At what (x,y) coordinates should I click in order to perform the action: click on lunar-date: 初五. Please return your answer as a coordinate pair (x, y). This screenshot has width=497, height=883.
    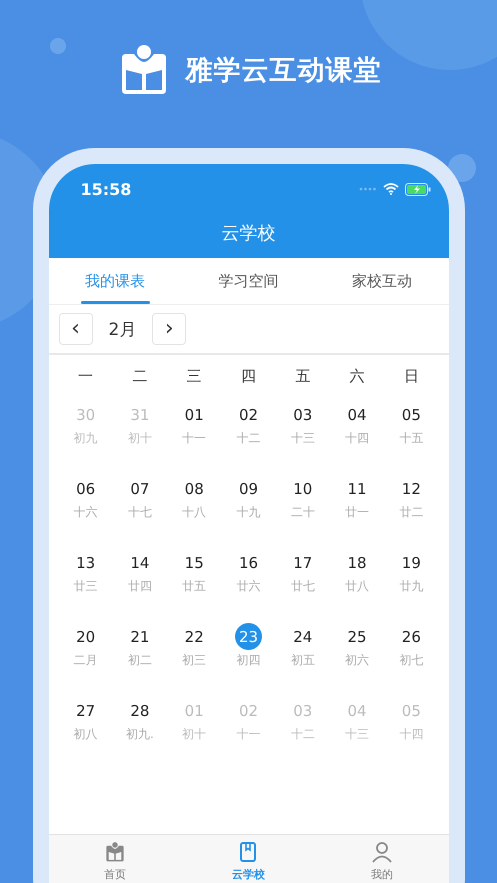
    Looking at the image, I should click on (302, 660).